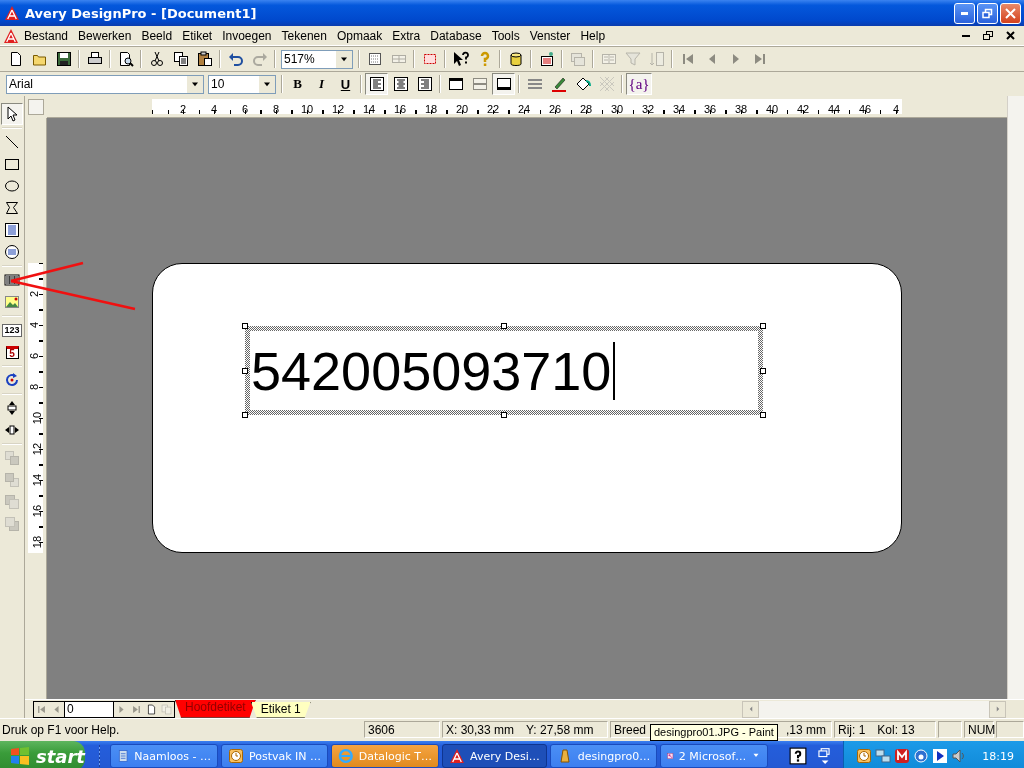  Describe the element at coordinates (345, 84) in the screenshot. I see `underline-button: U` at that location.